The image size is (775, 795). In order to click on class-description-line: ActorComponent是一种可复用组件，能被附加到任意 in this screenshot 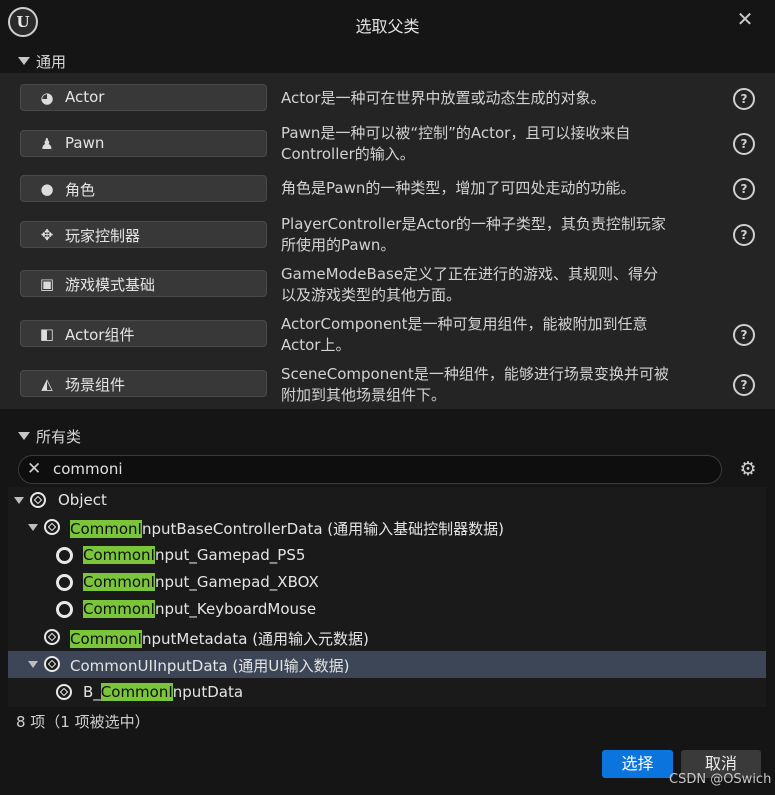, I will do `click(464, 324)`.